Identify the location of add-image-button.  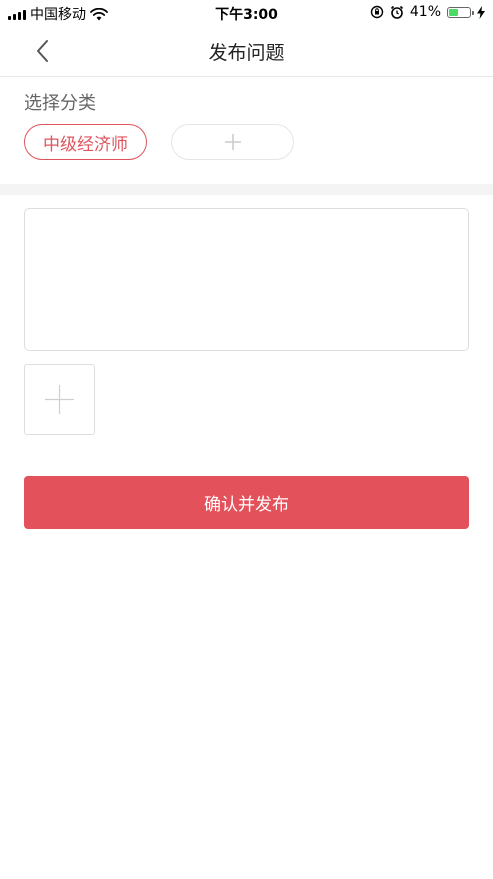
(59, 399).